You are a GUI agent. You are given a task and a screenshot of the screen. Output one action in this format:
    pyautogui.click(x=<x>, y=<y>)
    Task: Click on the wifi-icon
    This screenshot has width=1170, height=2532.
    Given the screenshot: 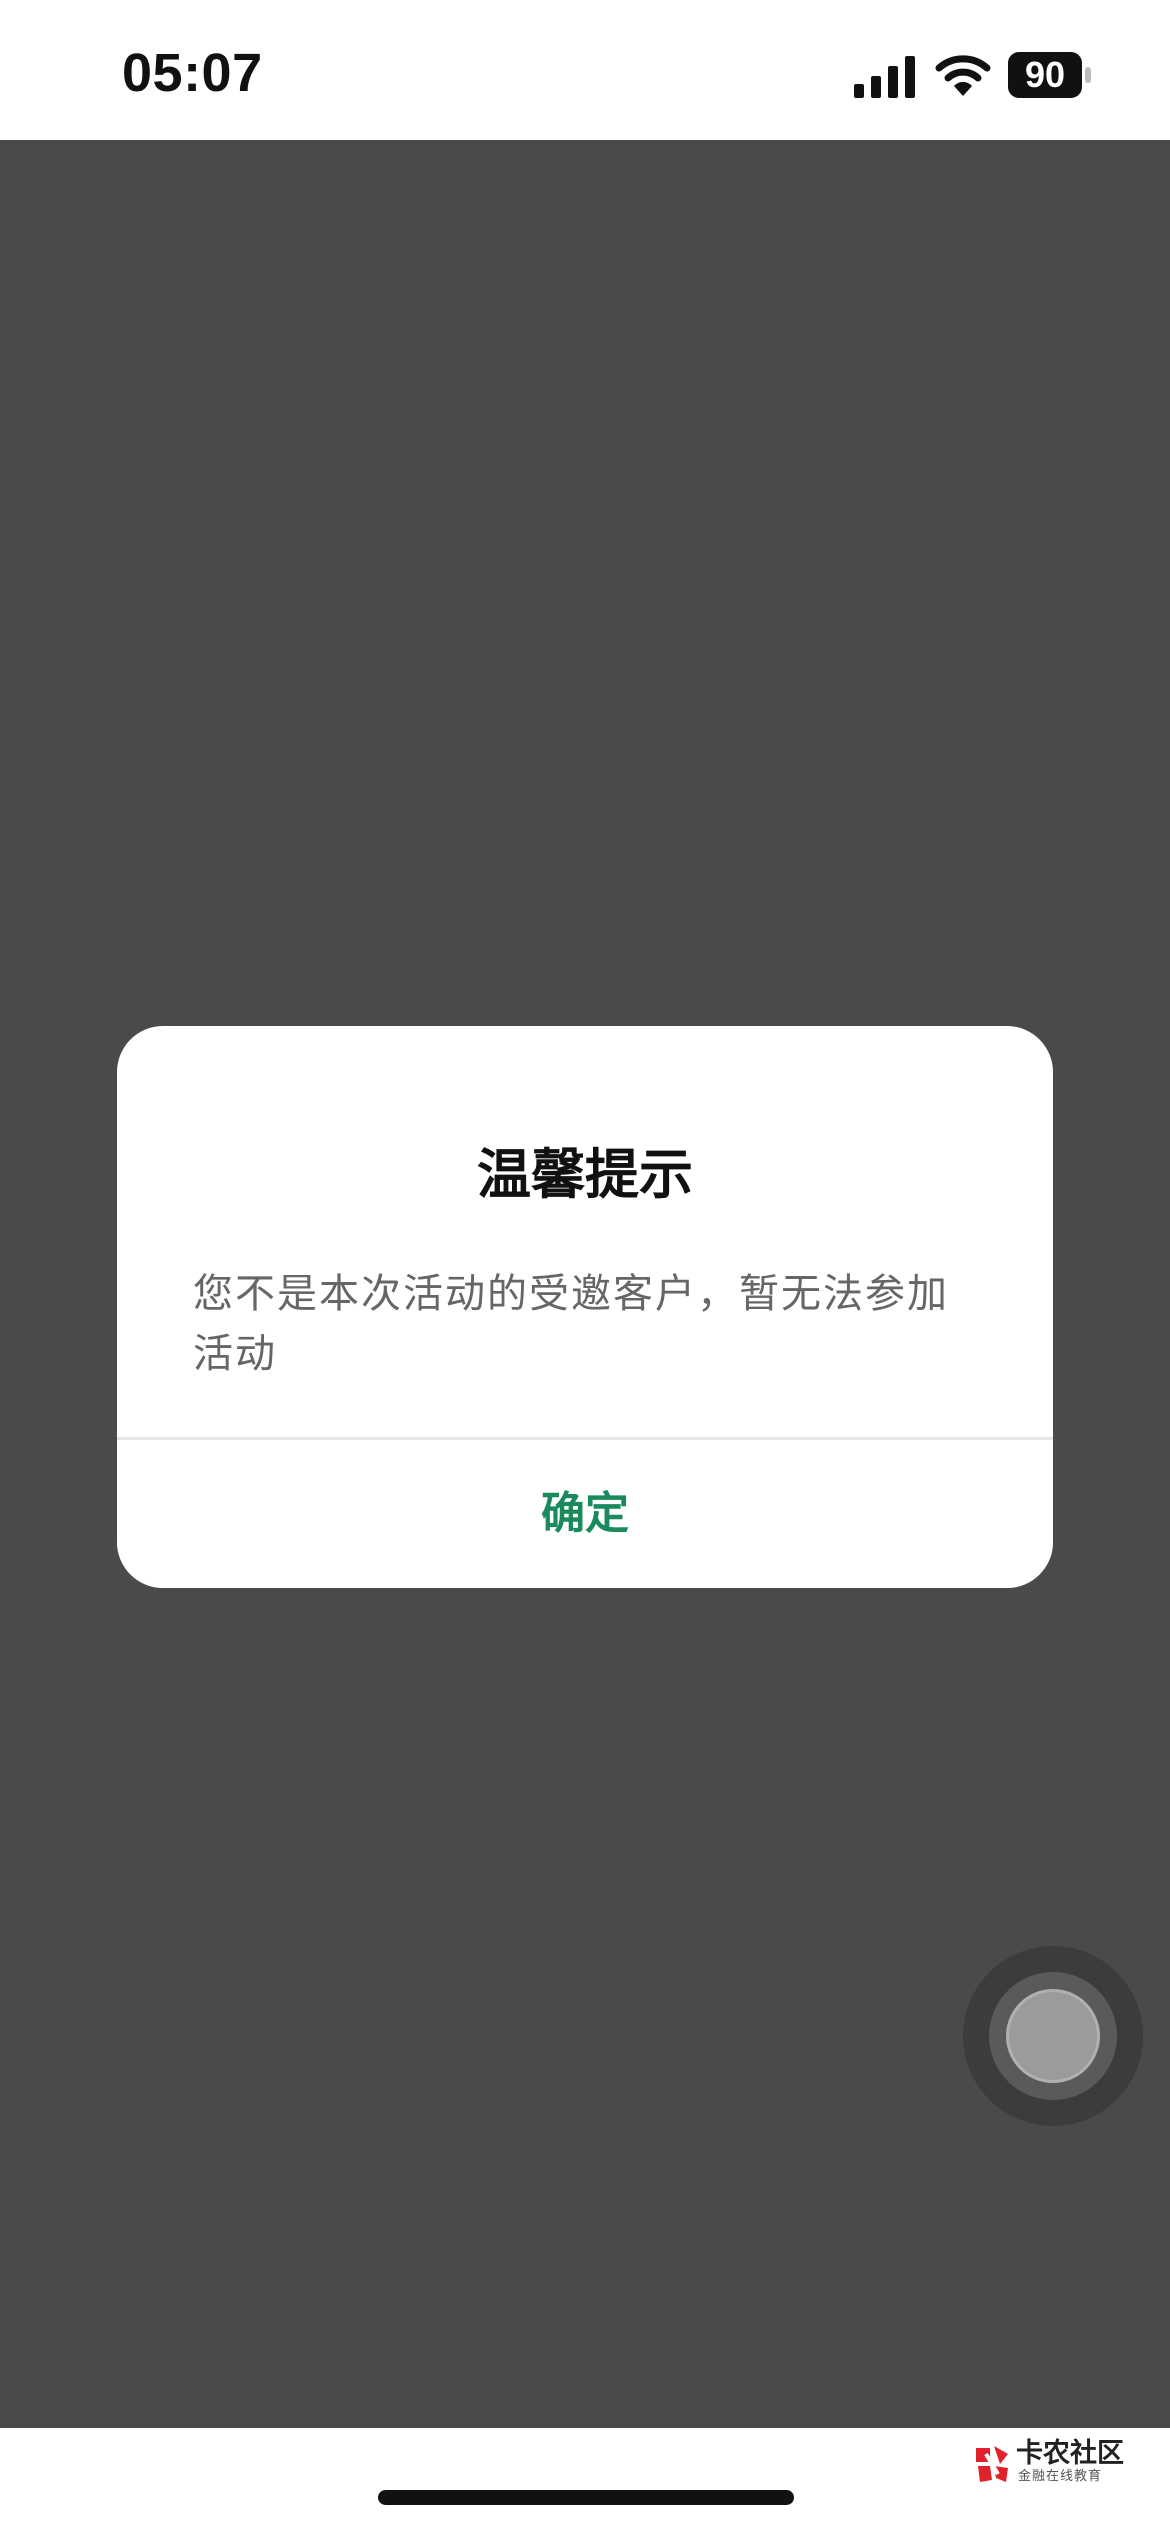 What is the action you would take?
    pyautogui.click(x=963, y=75)
    